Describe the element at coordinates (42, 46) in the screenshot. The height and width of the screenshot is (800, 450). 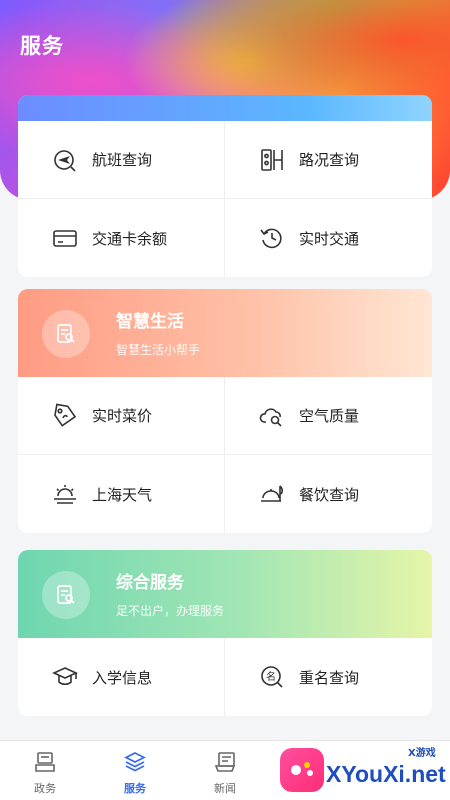
I see `page-title: 服务` at that location.